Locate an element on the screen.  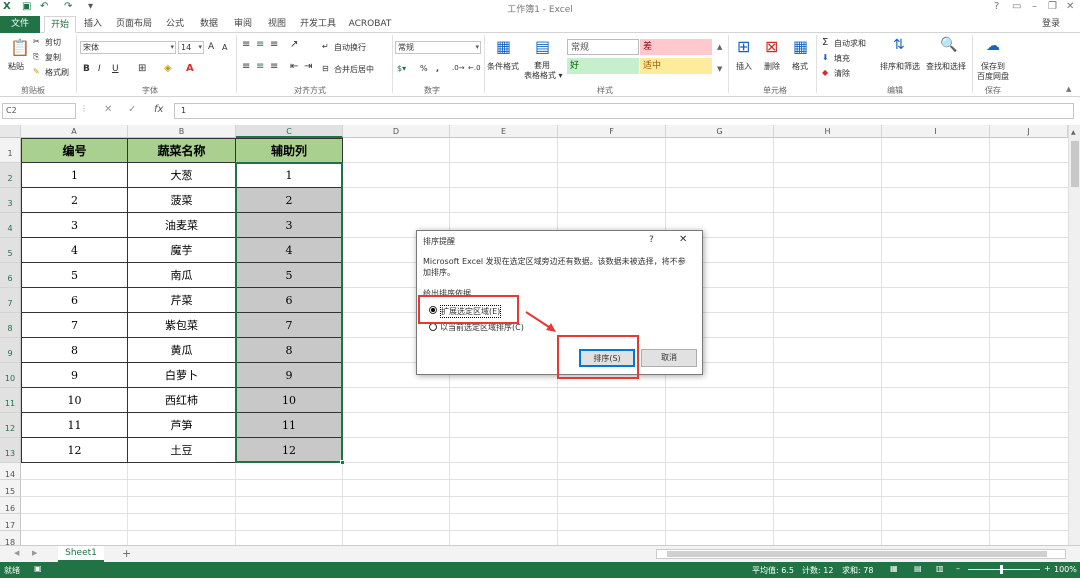
current-selection-radio is located at coordinates (433, 327).